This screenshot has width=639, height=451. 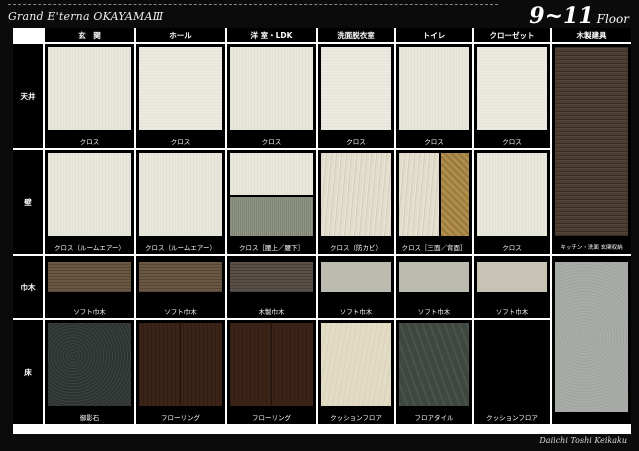 What do you see at coordinates (28, 96) in the screenshot?
I see `row-header-ceiling: 天井` at bounding box center [28, 96].